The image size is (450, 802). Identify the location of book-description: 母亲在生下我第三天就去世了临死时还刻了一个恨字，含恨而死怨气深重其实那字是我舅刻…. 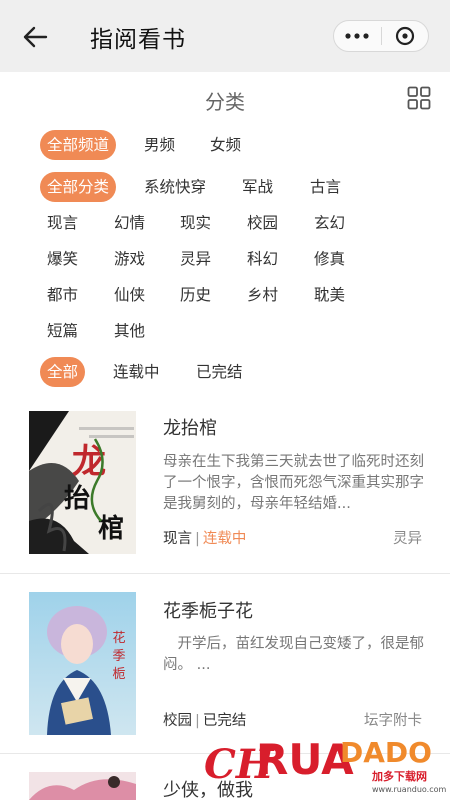
(293, 483).